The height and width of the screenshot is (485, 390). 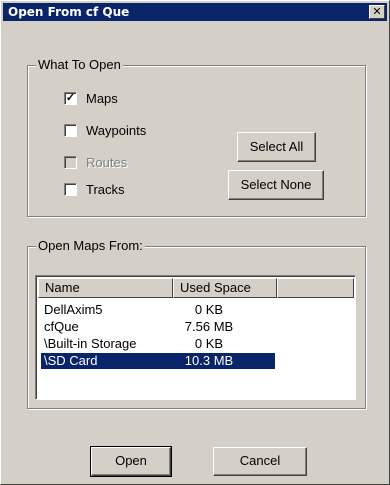 What do you see at coordinates (90, 246) in the screenshot?
I see `open-maps-from-legend: Open Maps From:` at bounding box center [90, 246].